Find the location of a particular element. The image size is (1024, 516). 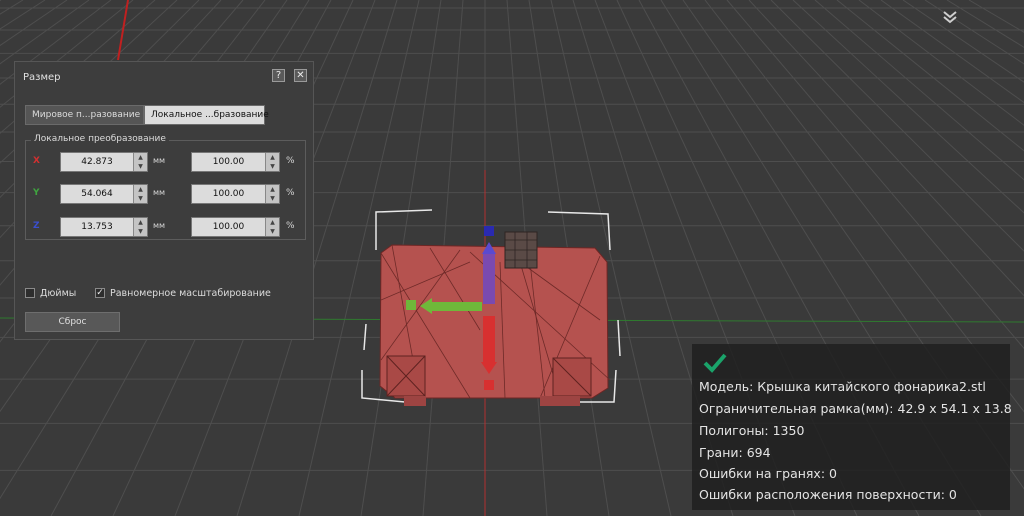

inches-option: Дюймы is located at coordinates (60, 295).